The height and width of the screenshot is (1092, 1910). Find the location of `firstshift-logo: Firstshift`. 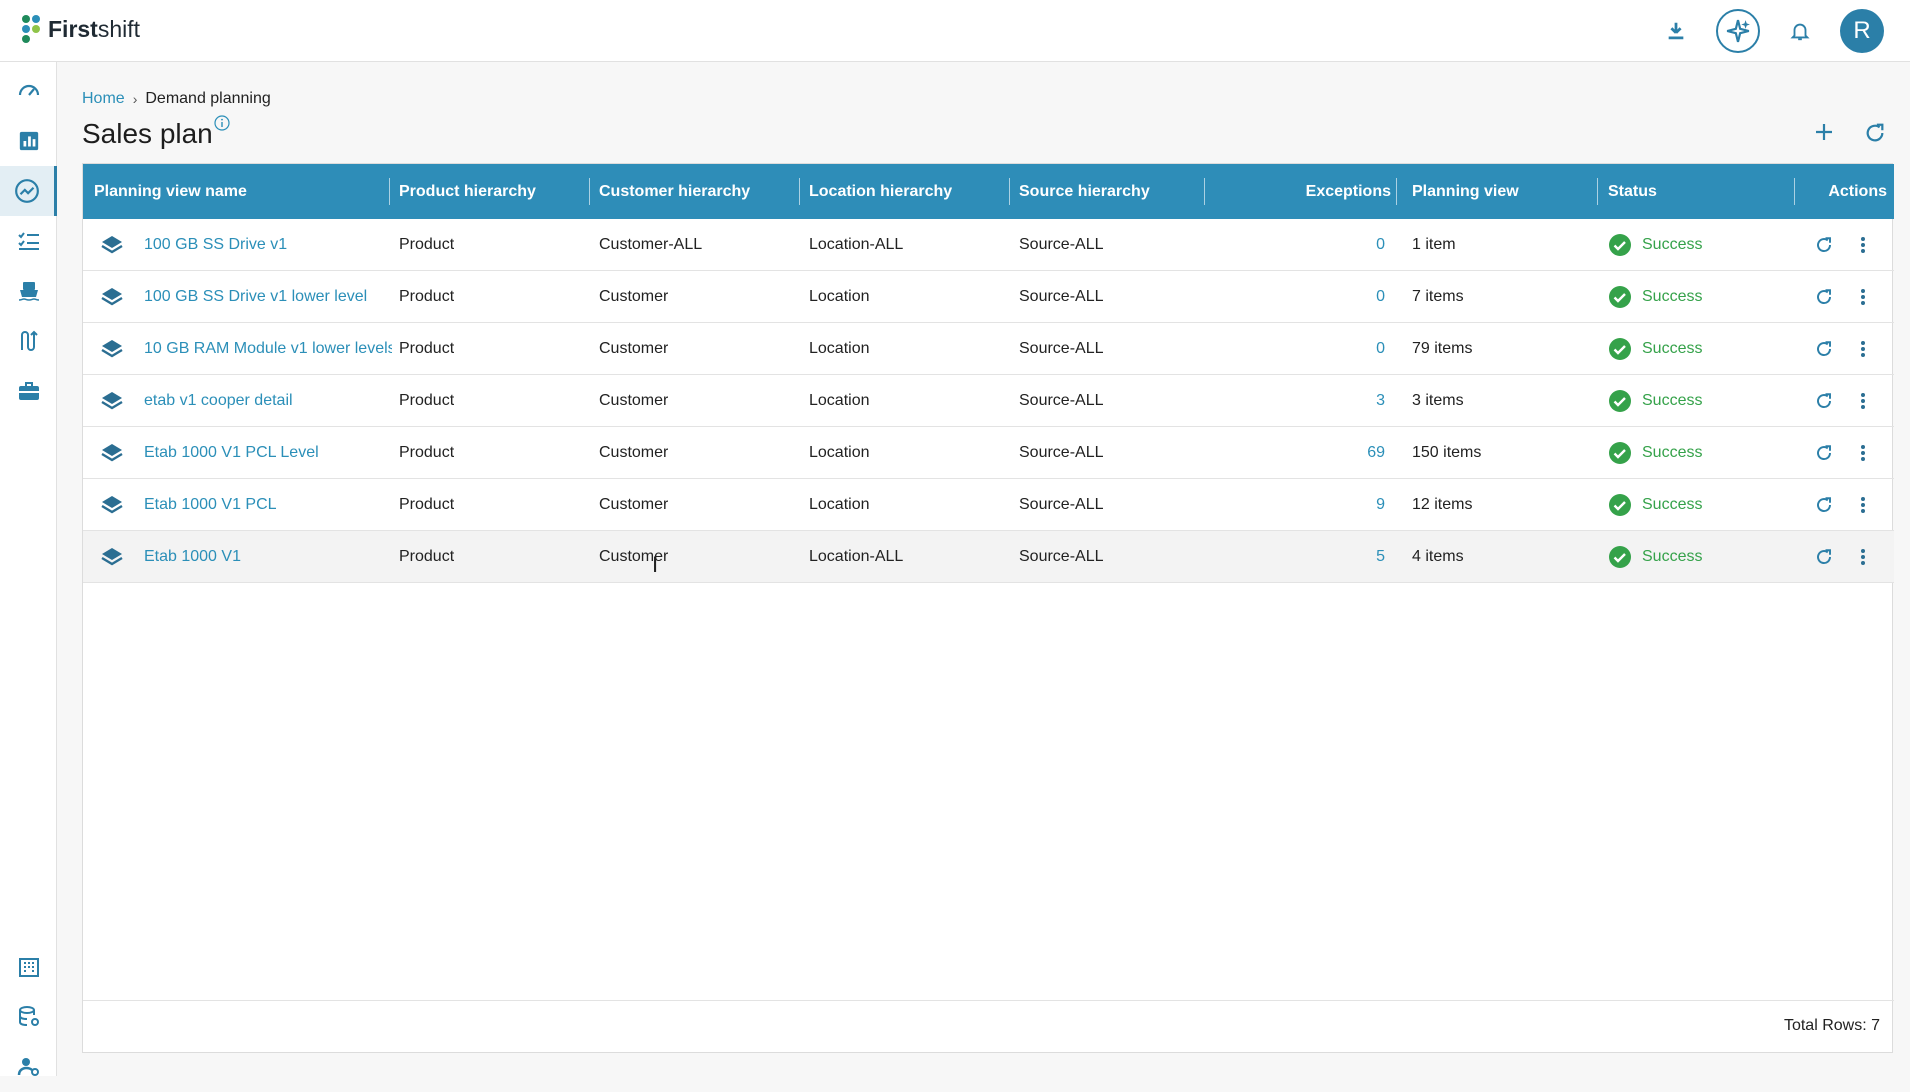

firstshift-logo: Firstshift is located at coordinates (80, 29).